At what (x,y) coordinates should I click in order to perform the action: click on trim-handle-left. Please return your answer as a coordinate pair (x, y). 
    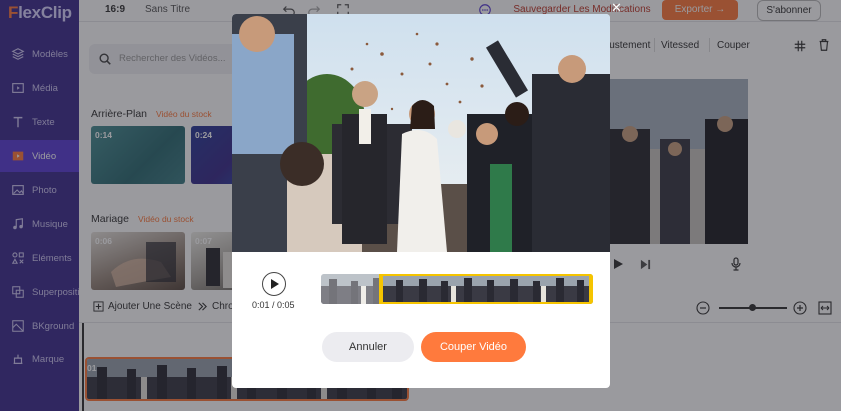
    Looking at the image, I should click on (381, 289).